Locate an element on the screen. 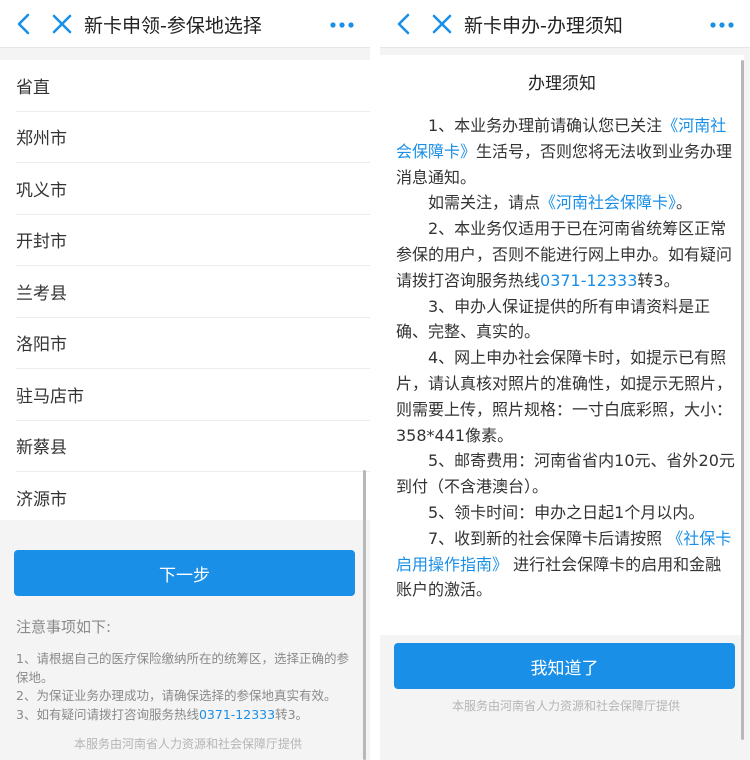 This screenshot has height=760, width=750. notice-paragraph: 如需关注，请点《河南社会保障卡》。 is located at coordinates (560, 203).